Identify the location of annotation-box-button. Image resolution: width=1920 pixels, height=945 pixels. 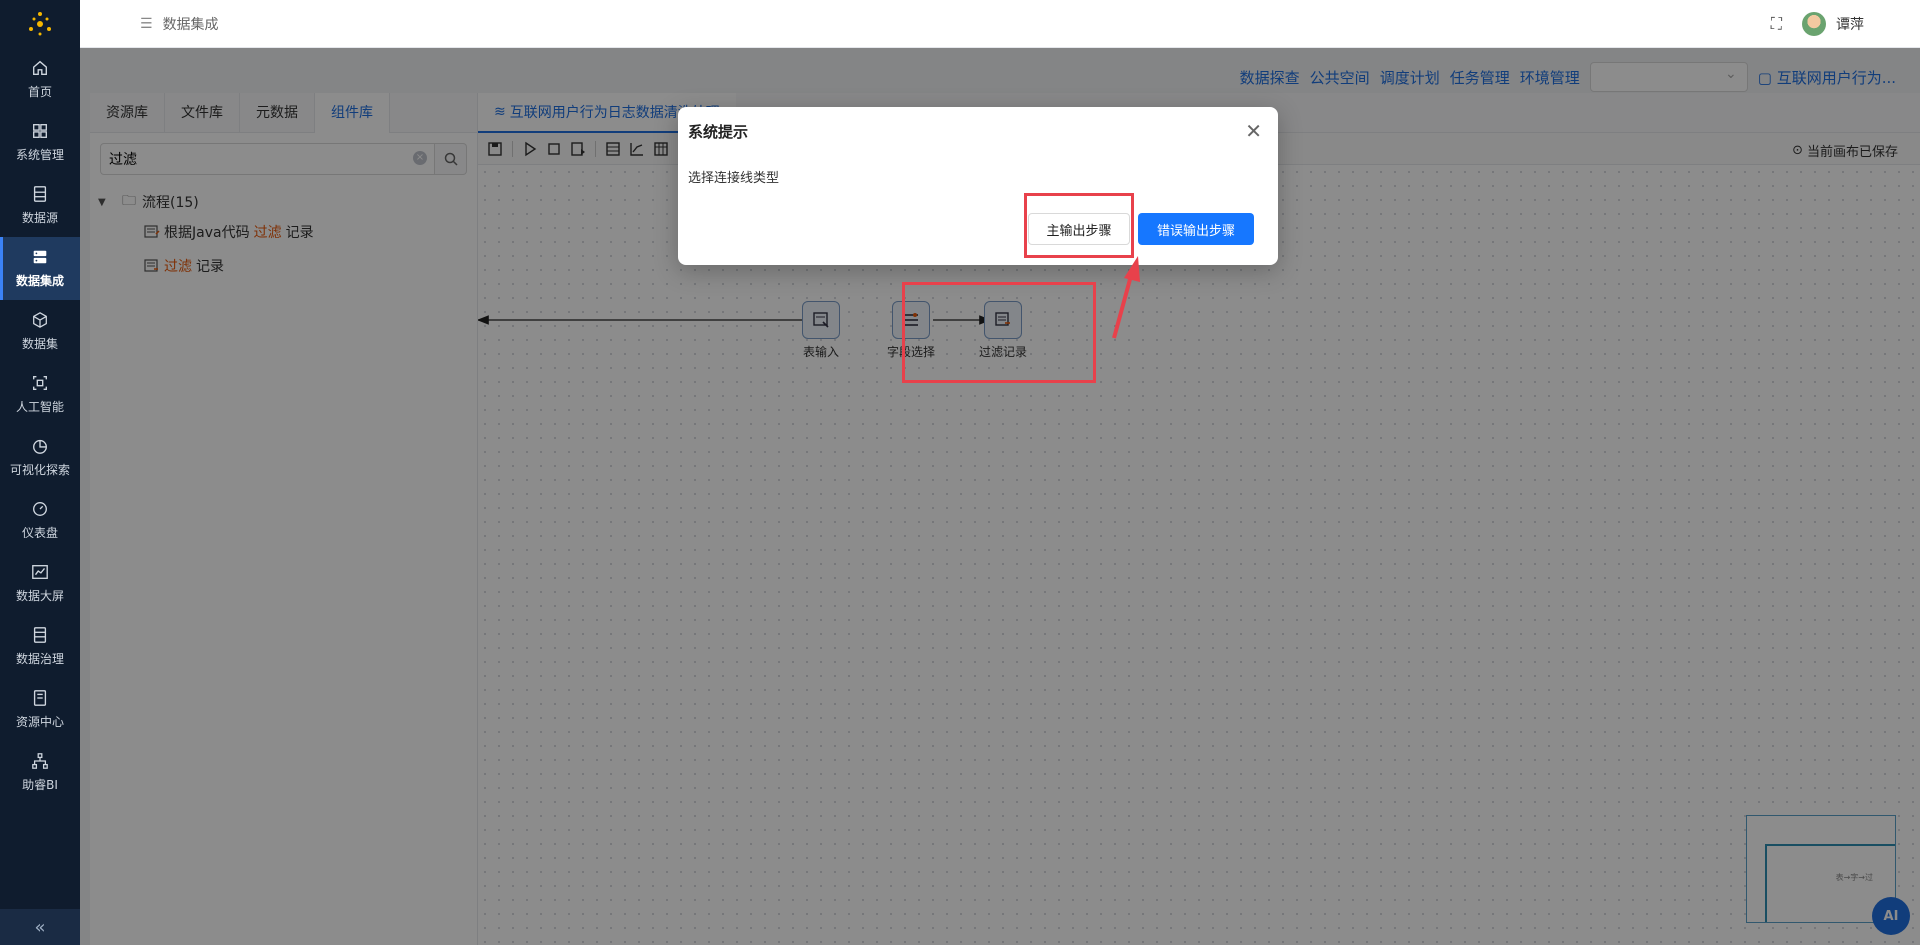
(1079, 225).